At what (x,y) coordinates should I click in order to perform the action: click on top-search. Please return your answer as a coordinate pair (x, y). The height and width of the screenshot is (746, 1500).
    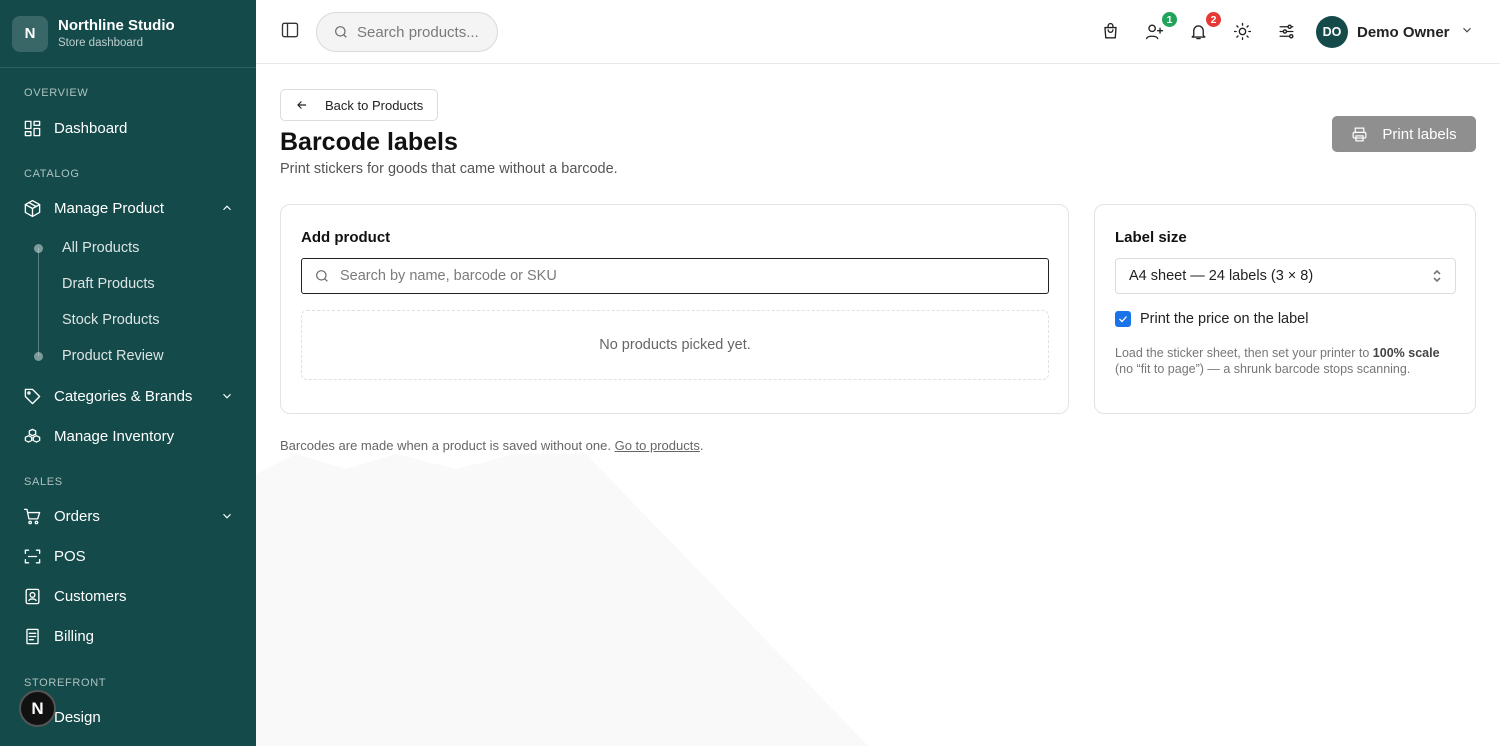
    Looking at the image, I should click on (407, 32).